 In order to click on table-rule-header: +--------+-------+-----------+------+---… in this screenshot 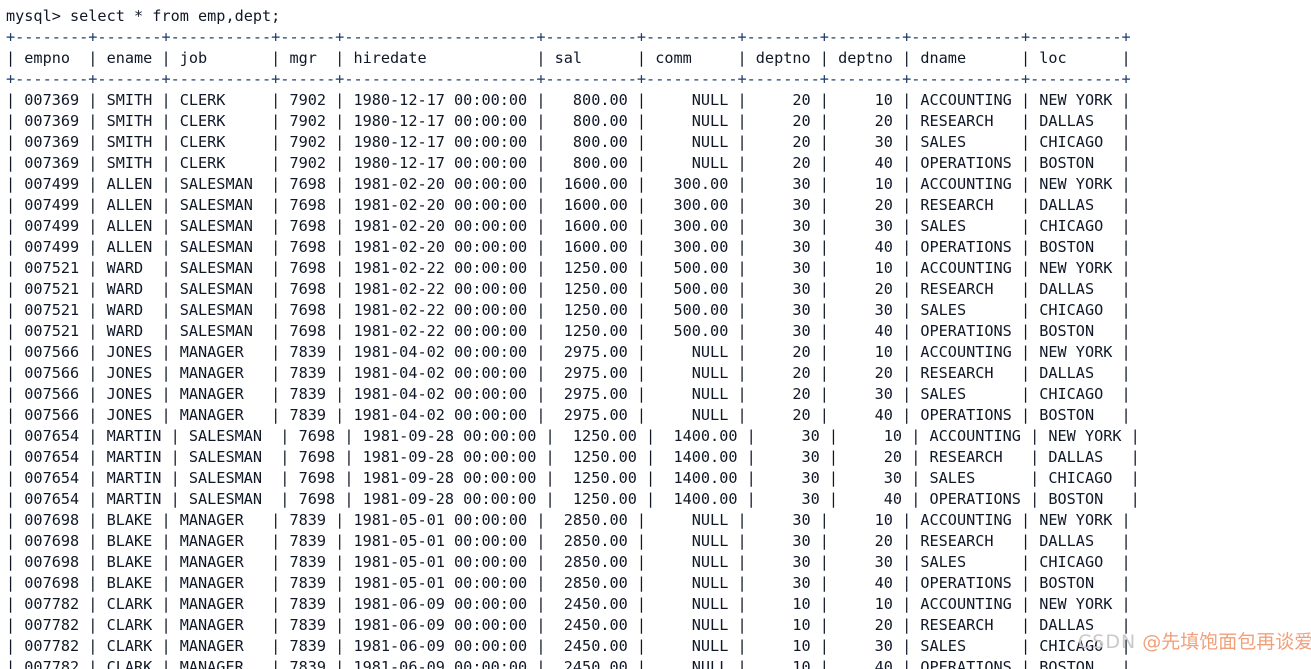, I will do `click(568, 79)`.